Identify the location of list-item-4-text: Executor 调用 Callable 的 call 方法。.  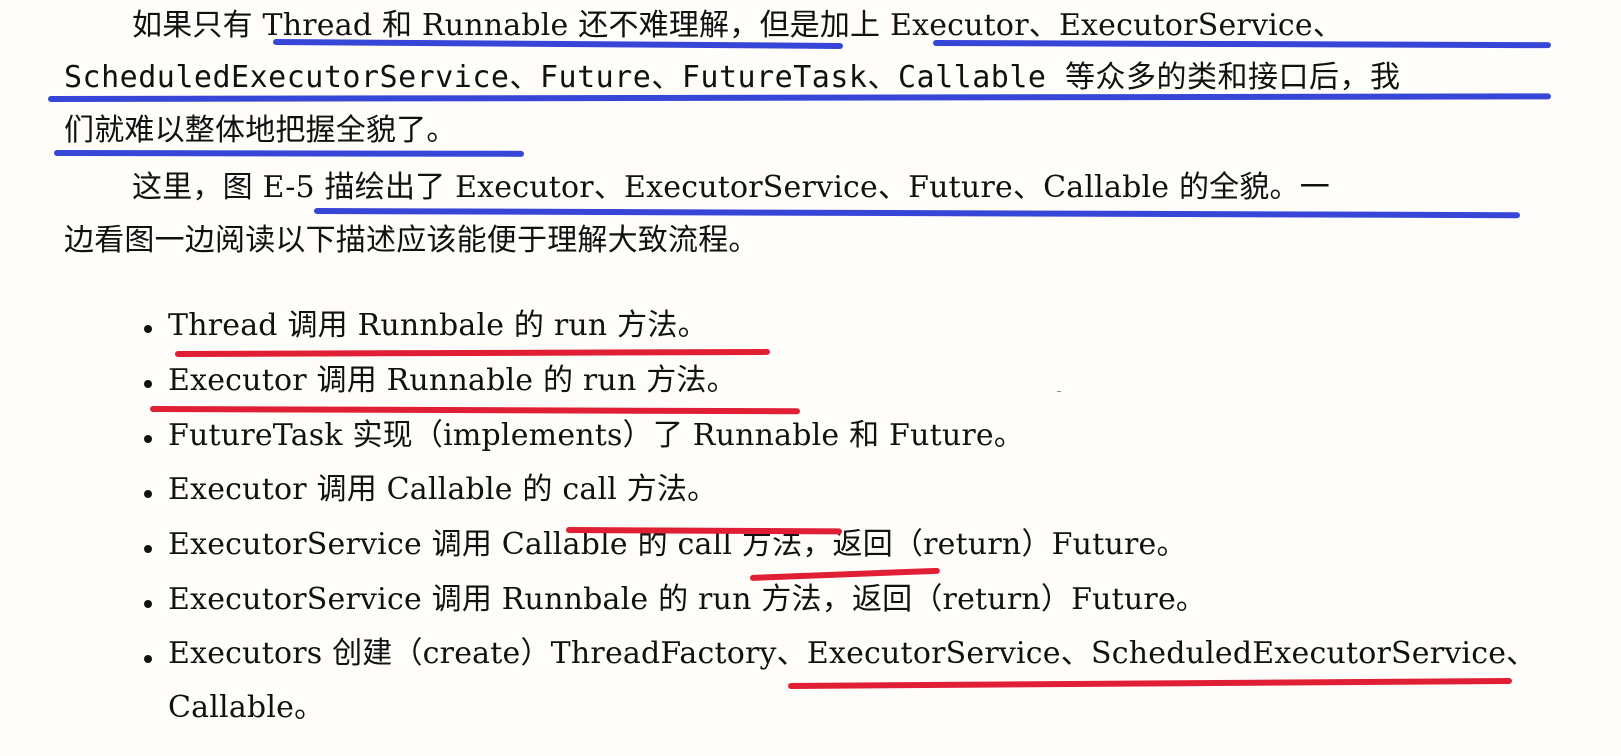
(443, 489).